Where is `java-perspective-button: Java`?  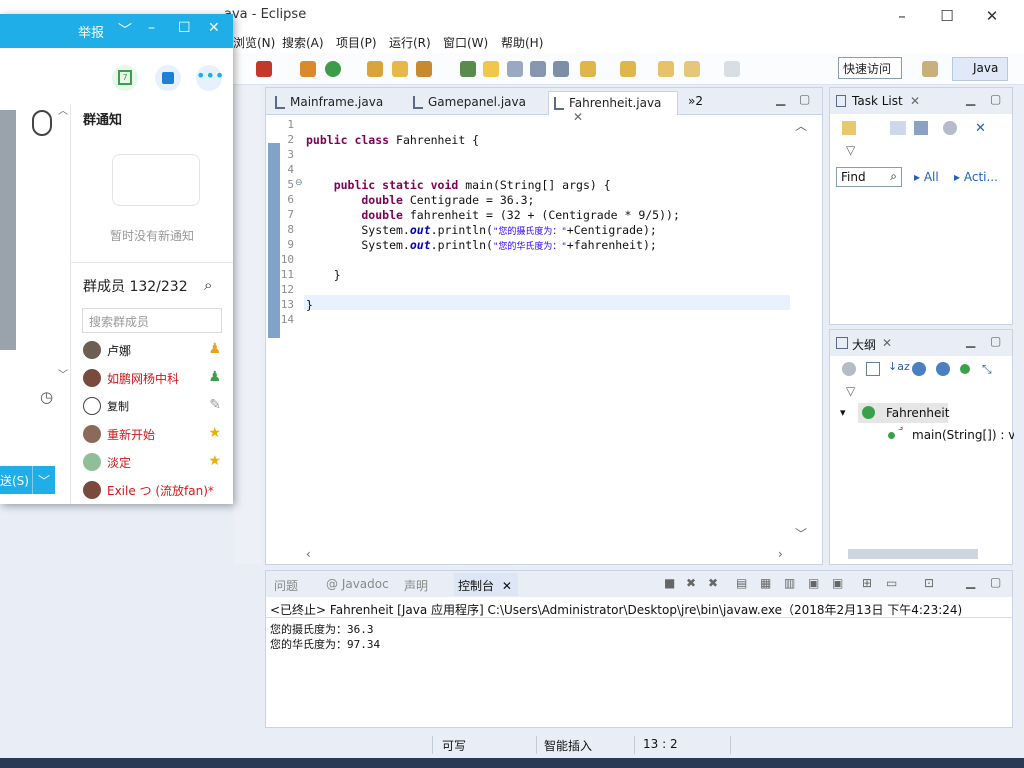
java-perspective-button: Java is located at coordinates (980, 69).